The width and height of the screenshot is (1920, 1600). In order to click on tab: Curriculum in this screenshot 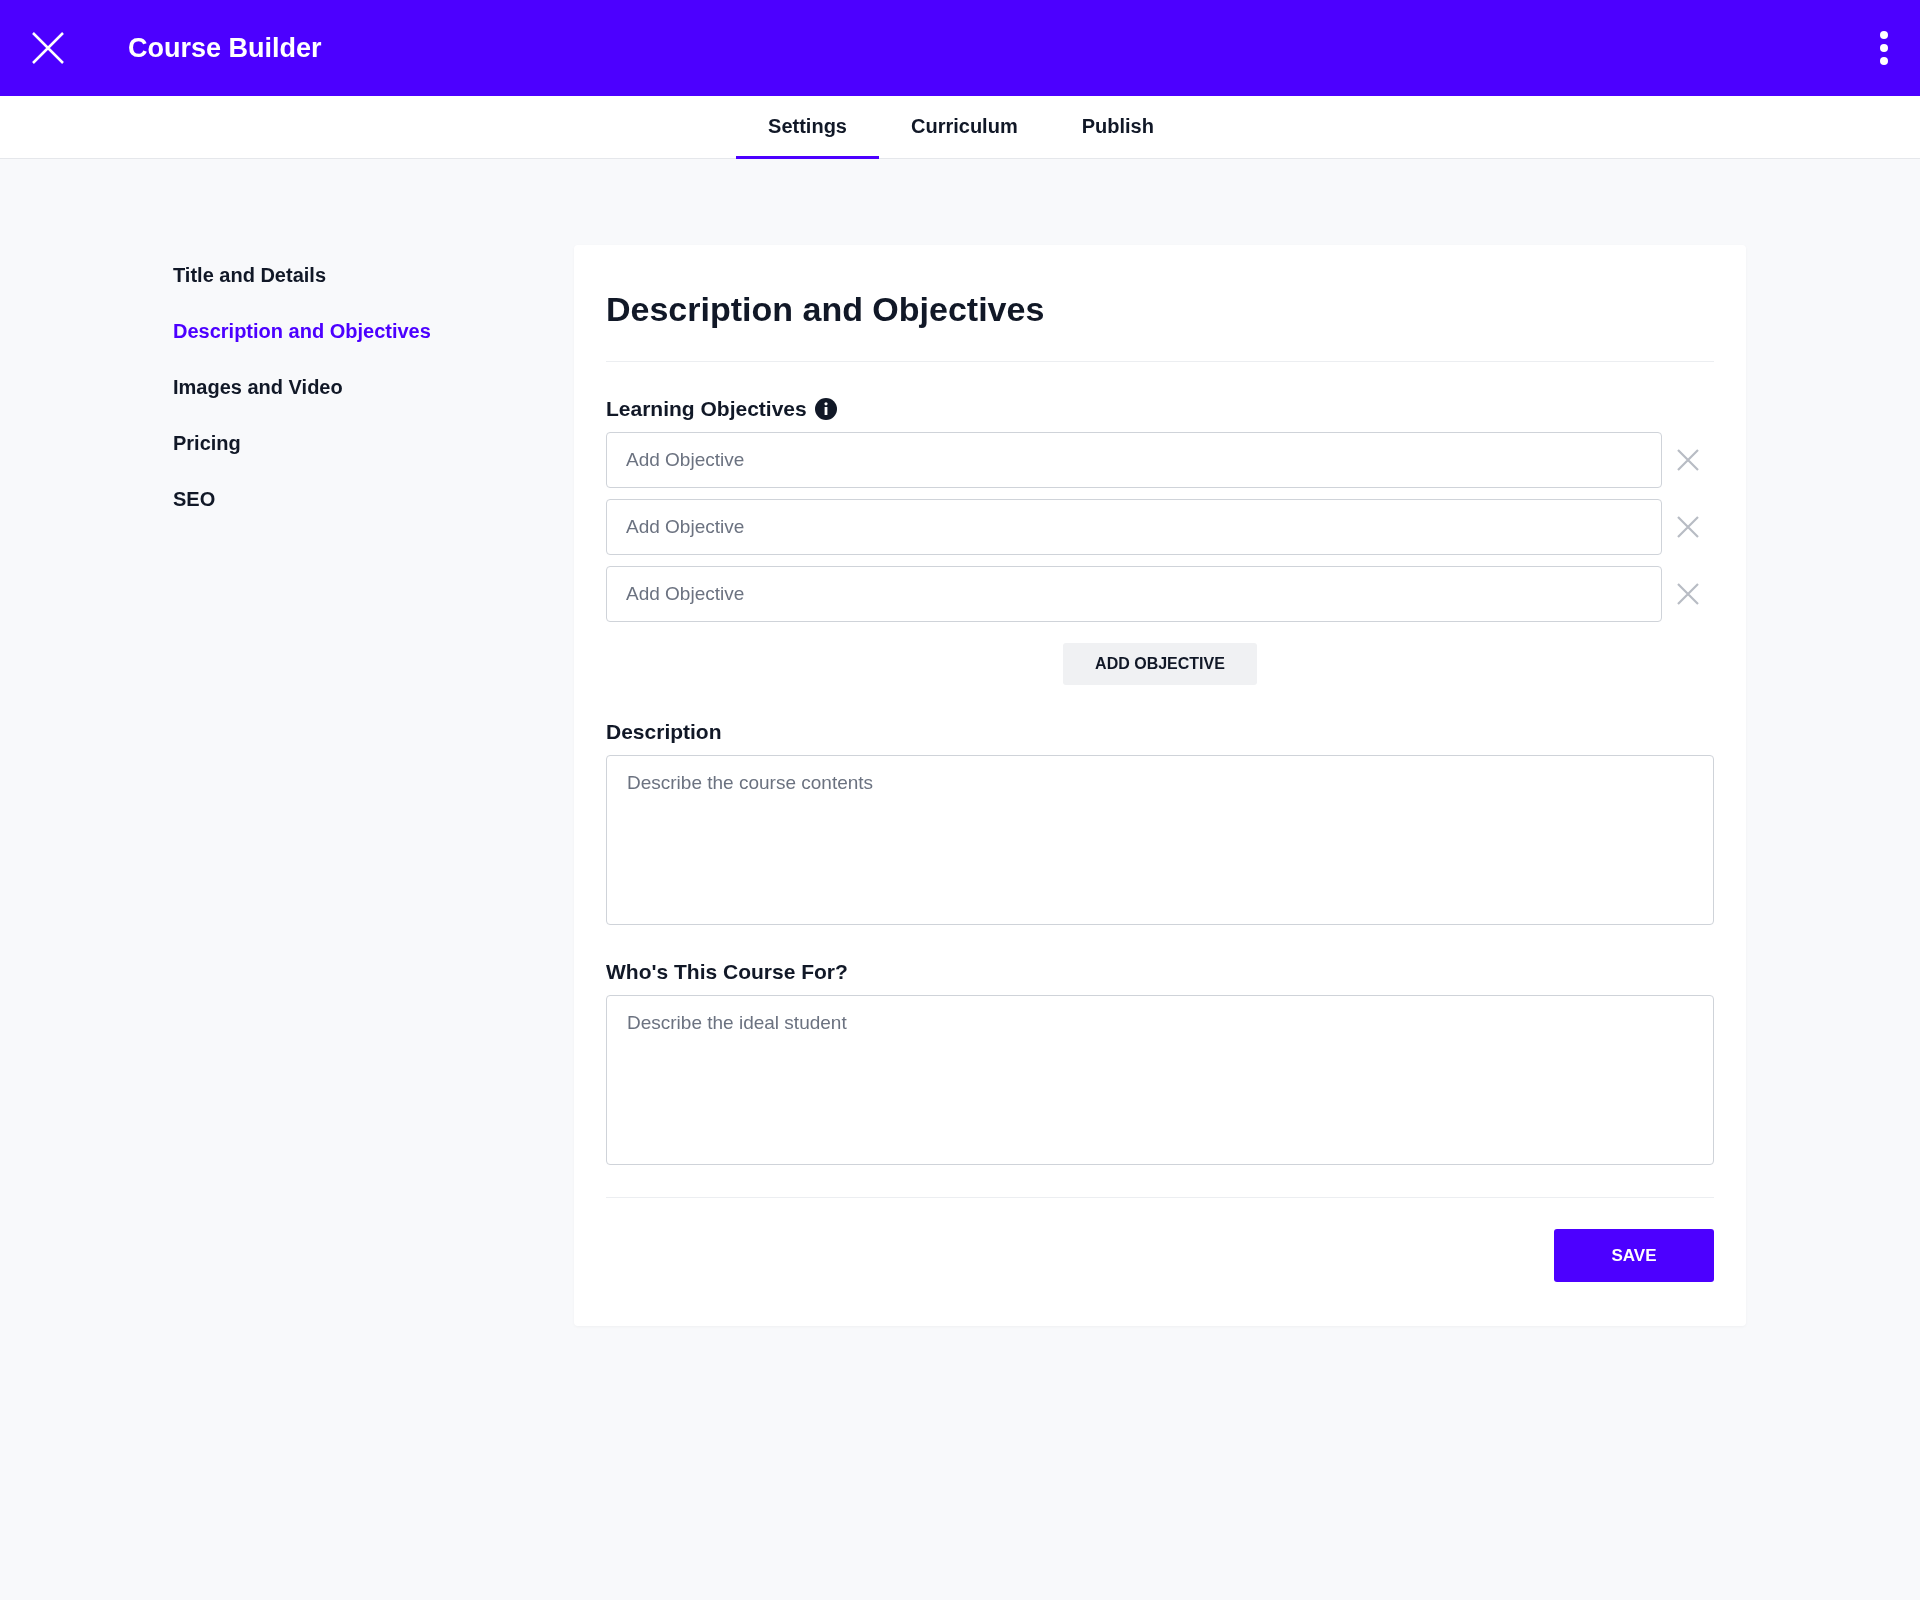, I will do `click(964, 127)`.